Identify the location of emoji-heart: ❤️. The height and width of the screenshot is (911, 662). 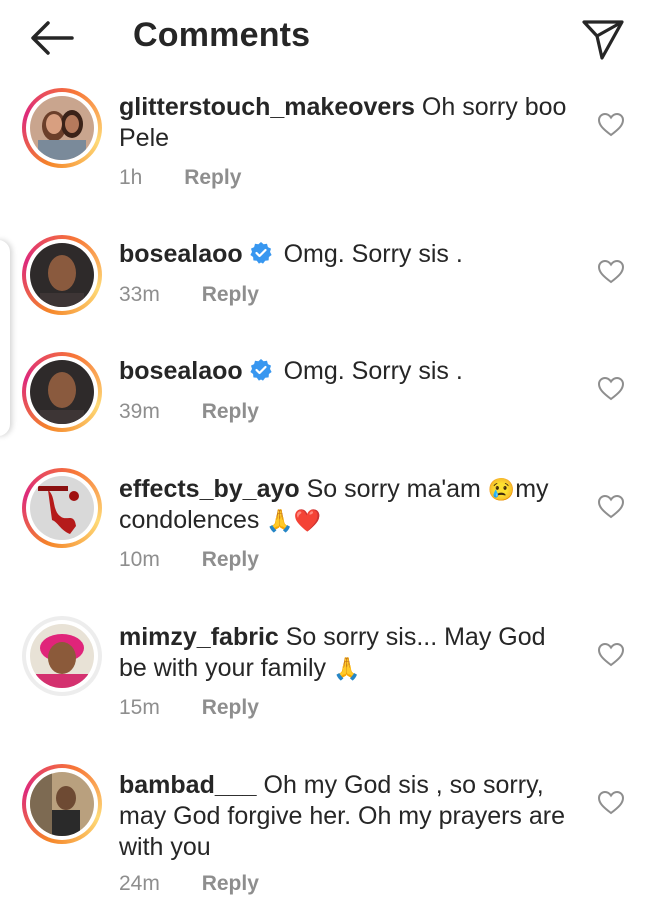
(307, 520).